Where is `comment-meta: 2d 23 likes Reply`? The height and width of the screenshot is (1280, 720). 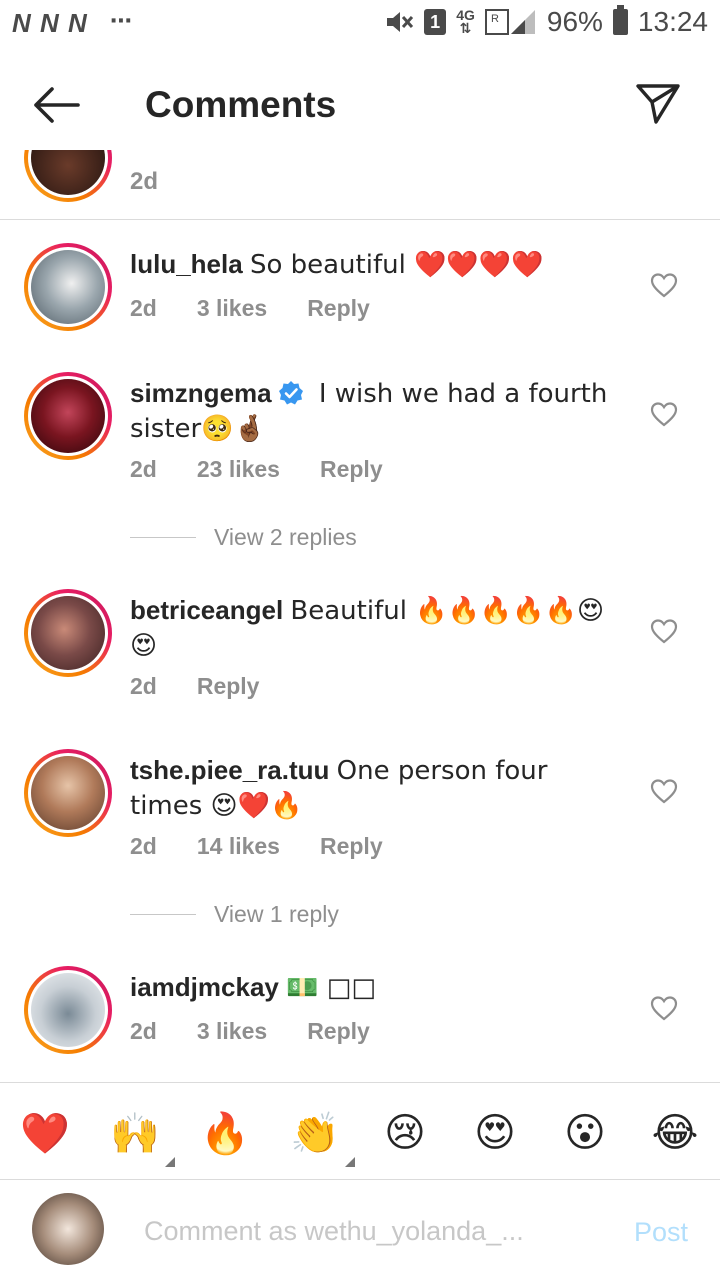 comment-meta: 2d 23 likes Reply is located at coordinates (256, 469).